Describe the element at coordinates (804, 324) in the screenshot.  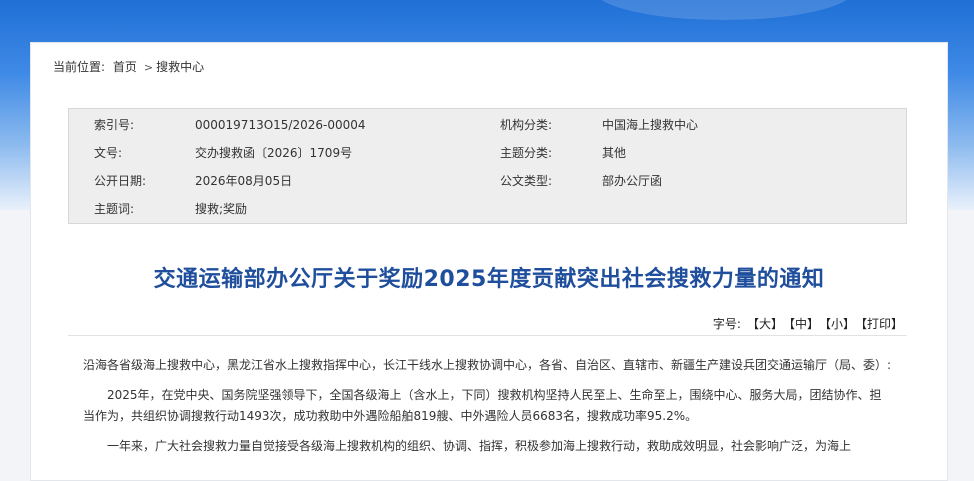
I see `font-medium-button: 【中】` at that location.